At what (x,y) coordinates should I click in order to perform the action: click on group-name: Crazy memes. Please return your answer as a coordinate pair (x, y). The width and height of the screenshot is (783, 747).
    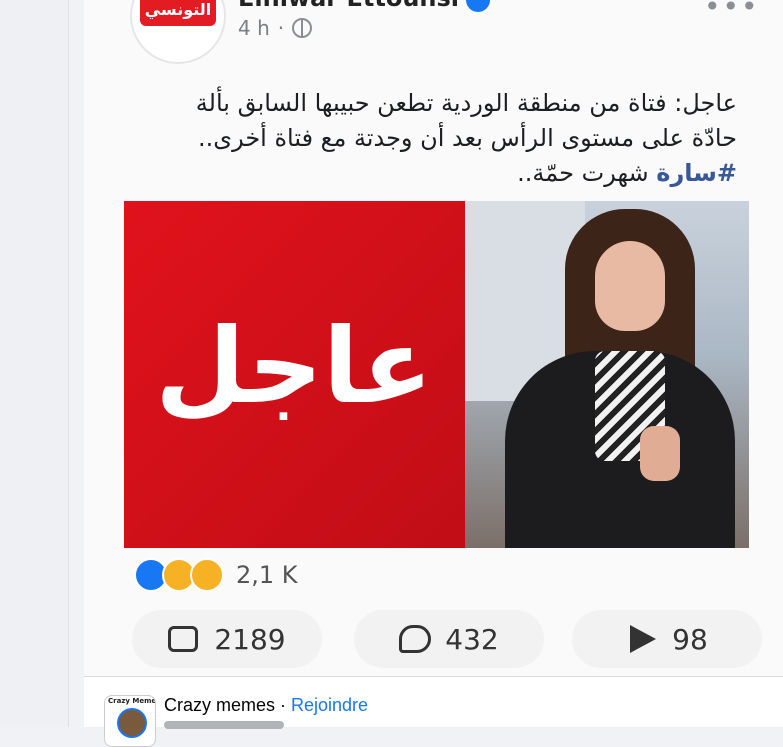
    Looking at the image, I should click on (219, 705).